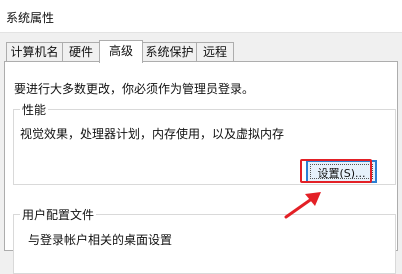  What do you see at coordinates (58, 214) in the screenshot?
I see `user-profiles-title: 用户配置文件` at bounding box center [58, 214].